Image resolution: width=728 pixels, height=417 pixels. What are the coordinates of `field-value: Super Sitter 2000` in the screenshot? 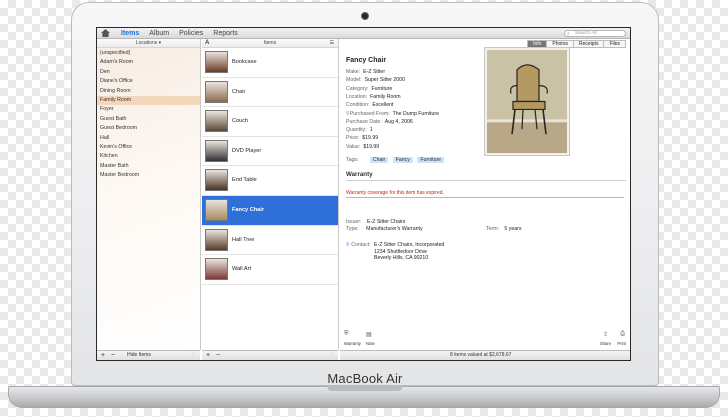 It's located at (384, 80).